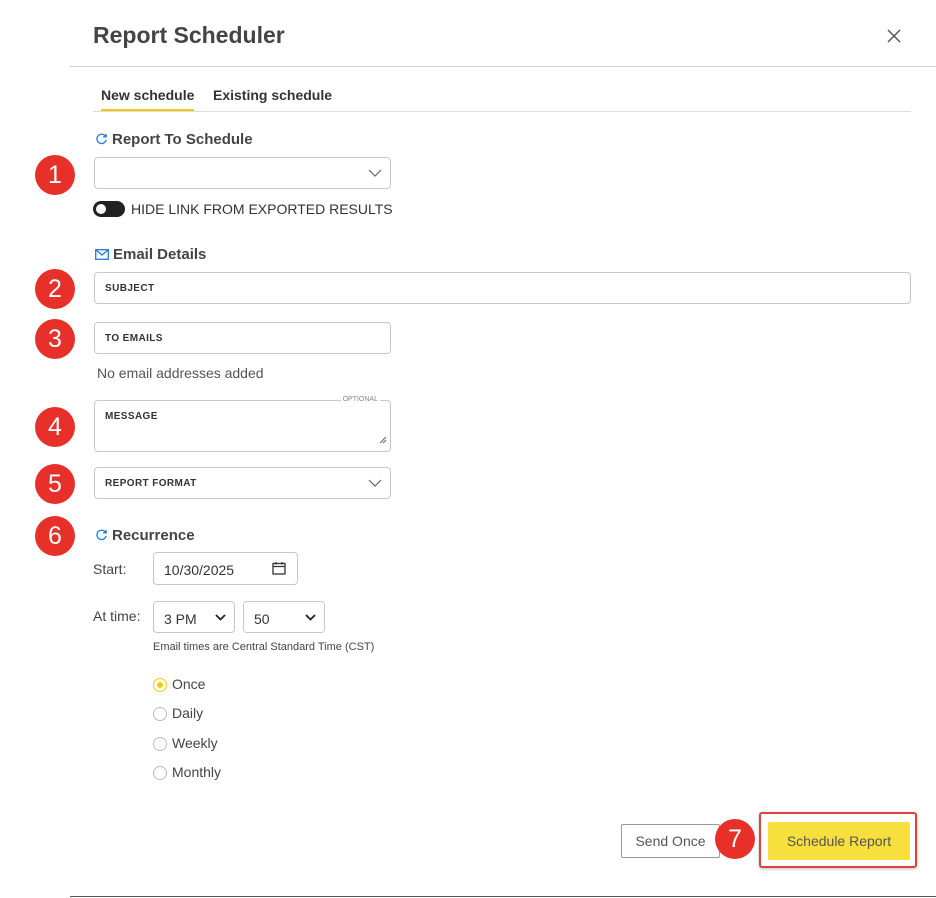  What do you see at coordinates (189, 35) in the screenshot?
I see `dialog-title: Report Scheduler` at bounding box center [189, 35].